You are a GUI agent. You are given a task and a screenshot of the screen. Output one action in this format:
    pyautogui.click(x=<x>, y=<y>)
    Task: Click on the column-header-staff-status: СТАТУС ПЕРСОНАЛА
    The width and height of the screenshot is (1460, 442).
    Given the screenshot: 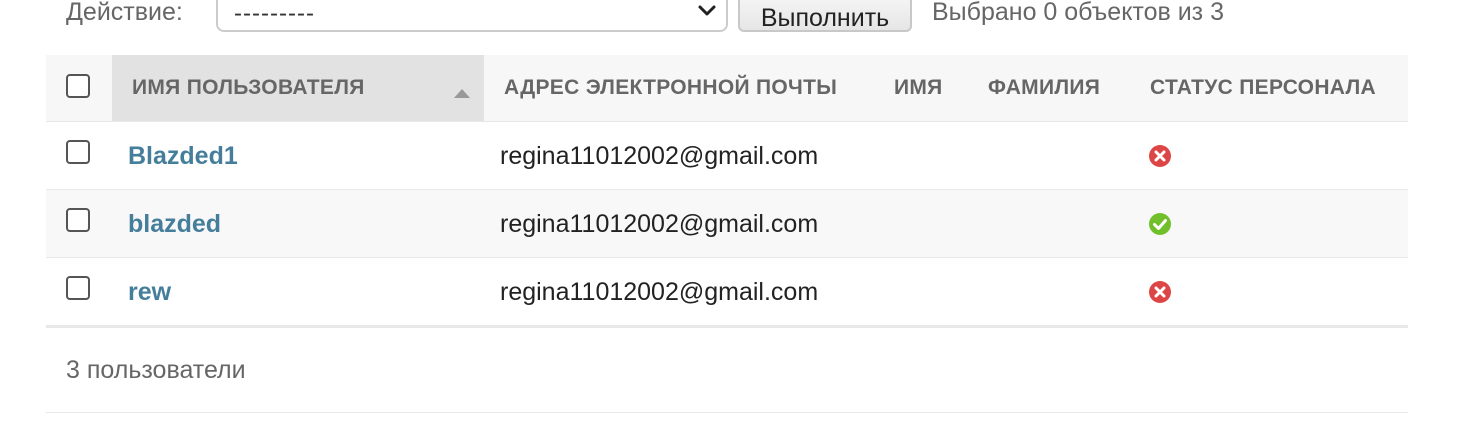 What is the action you would take?
    pyautogui.click(x=1270, y=88)
    